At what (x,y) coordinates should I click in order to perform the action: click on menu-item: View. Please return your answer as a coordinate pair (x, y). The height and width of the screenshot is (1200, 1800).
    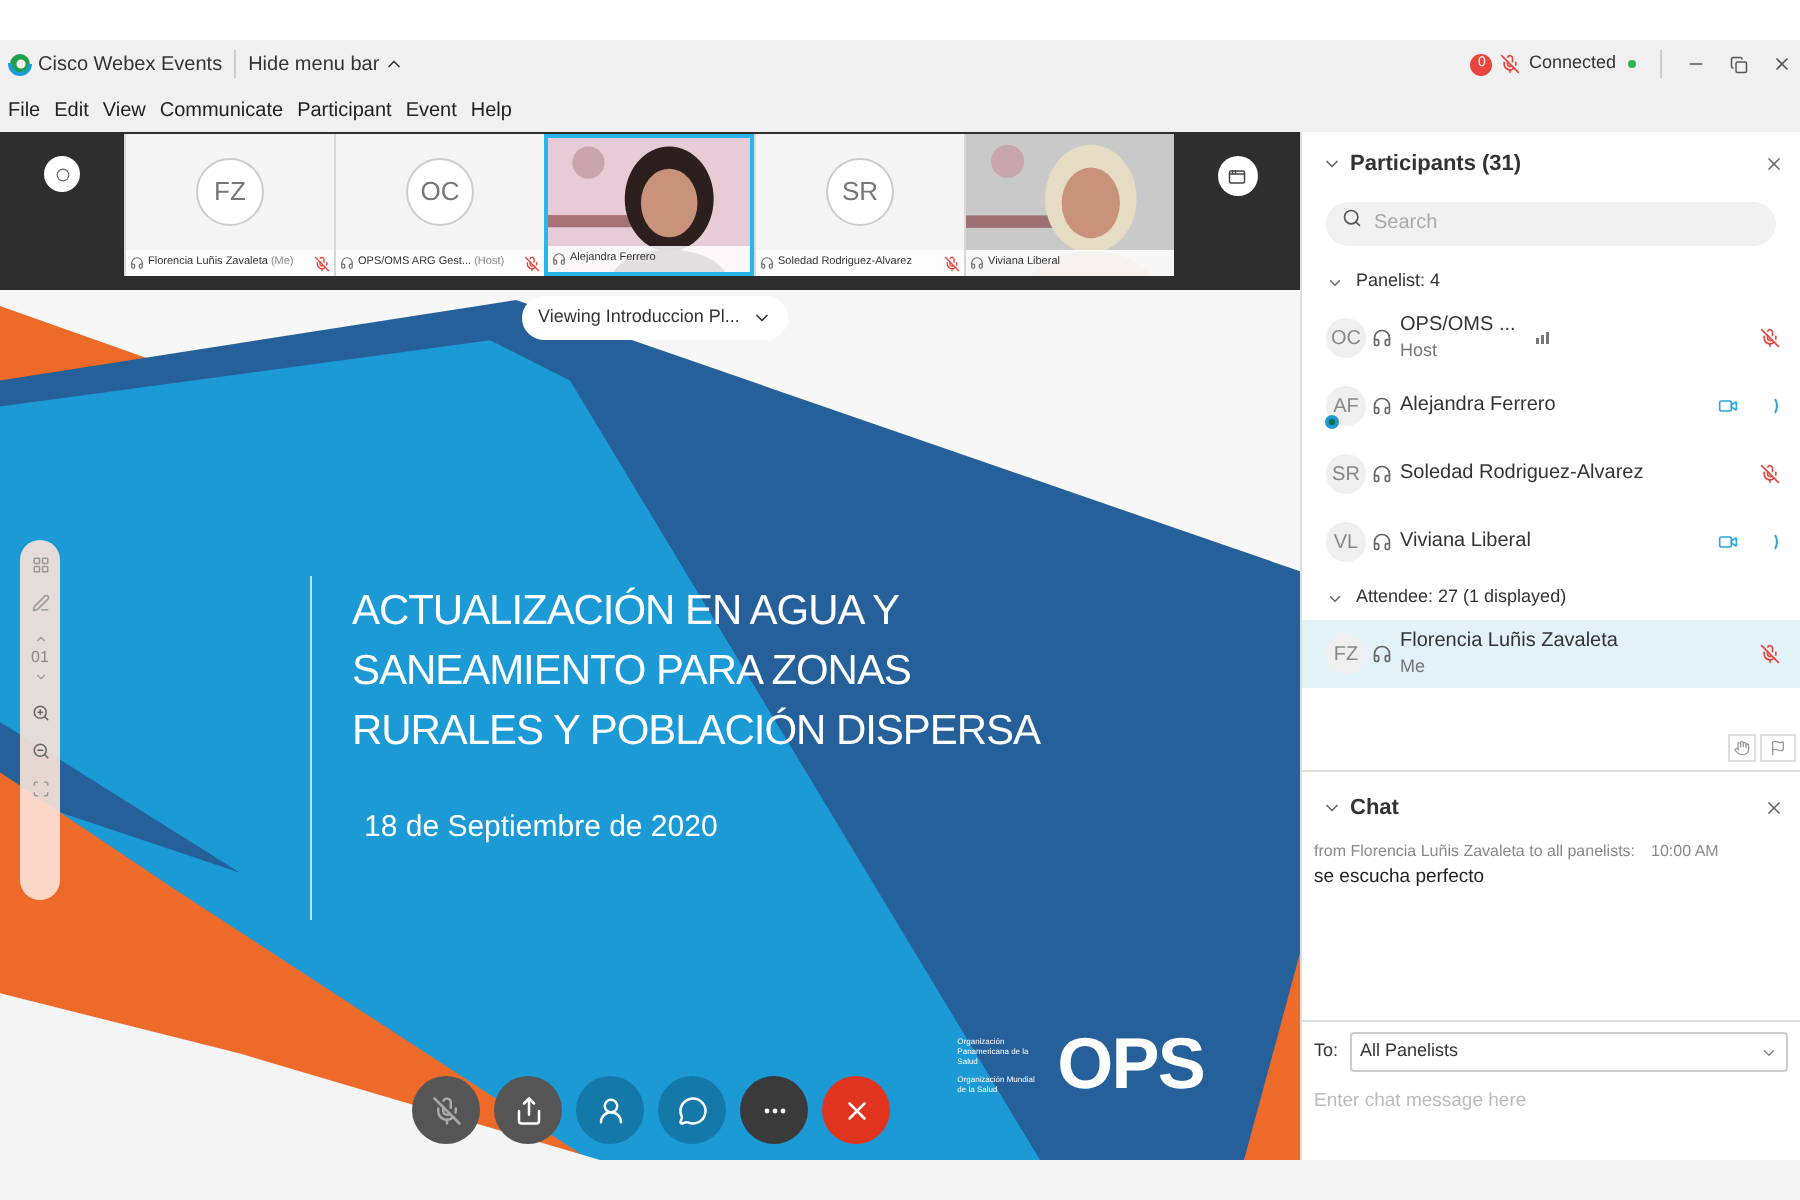
    Looking at the image, I should click on (124, 110).